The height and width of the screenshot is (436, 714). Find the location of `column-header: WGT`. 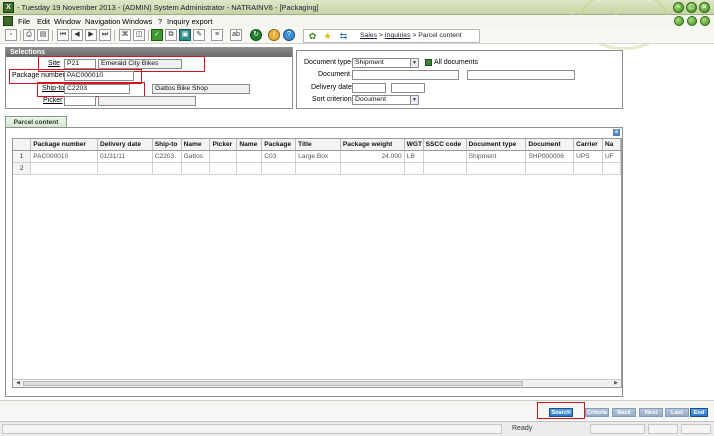

column-header: WGT is located at coordinates (414, 145).